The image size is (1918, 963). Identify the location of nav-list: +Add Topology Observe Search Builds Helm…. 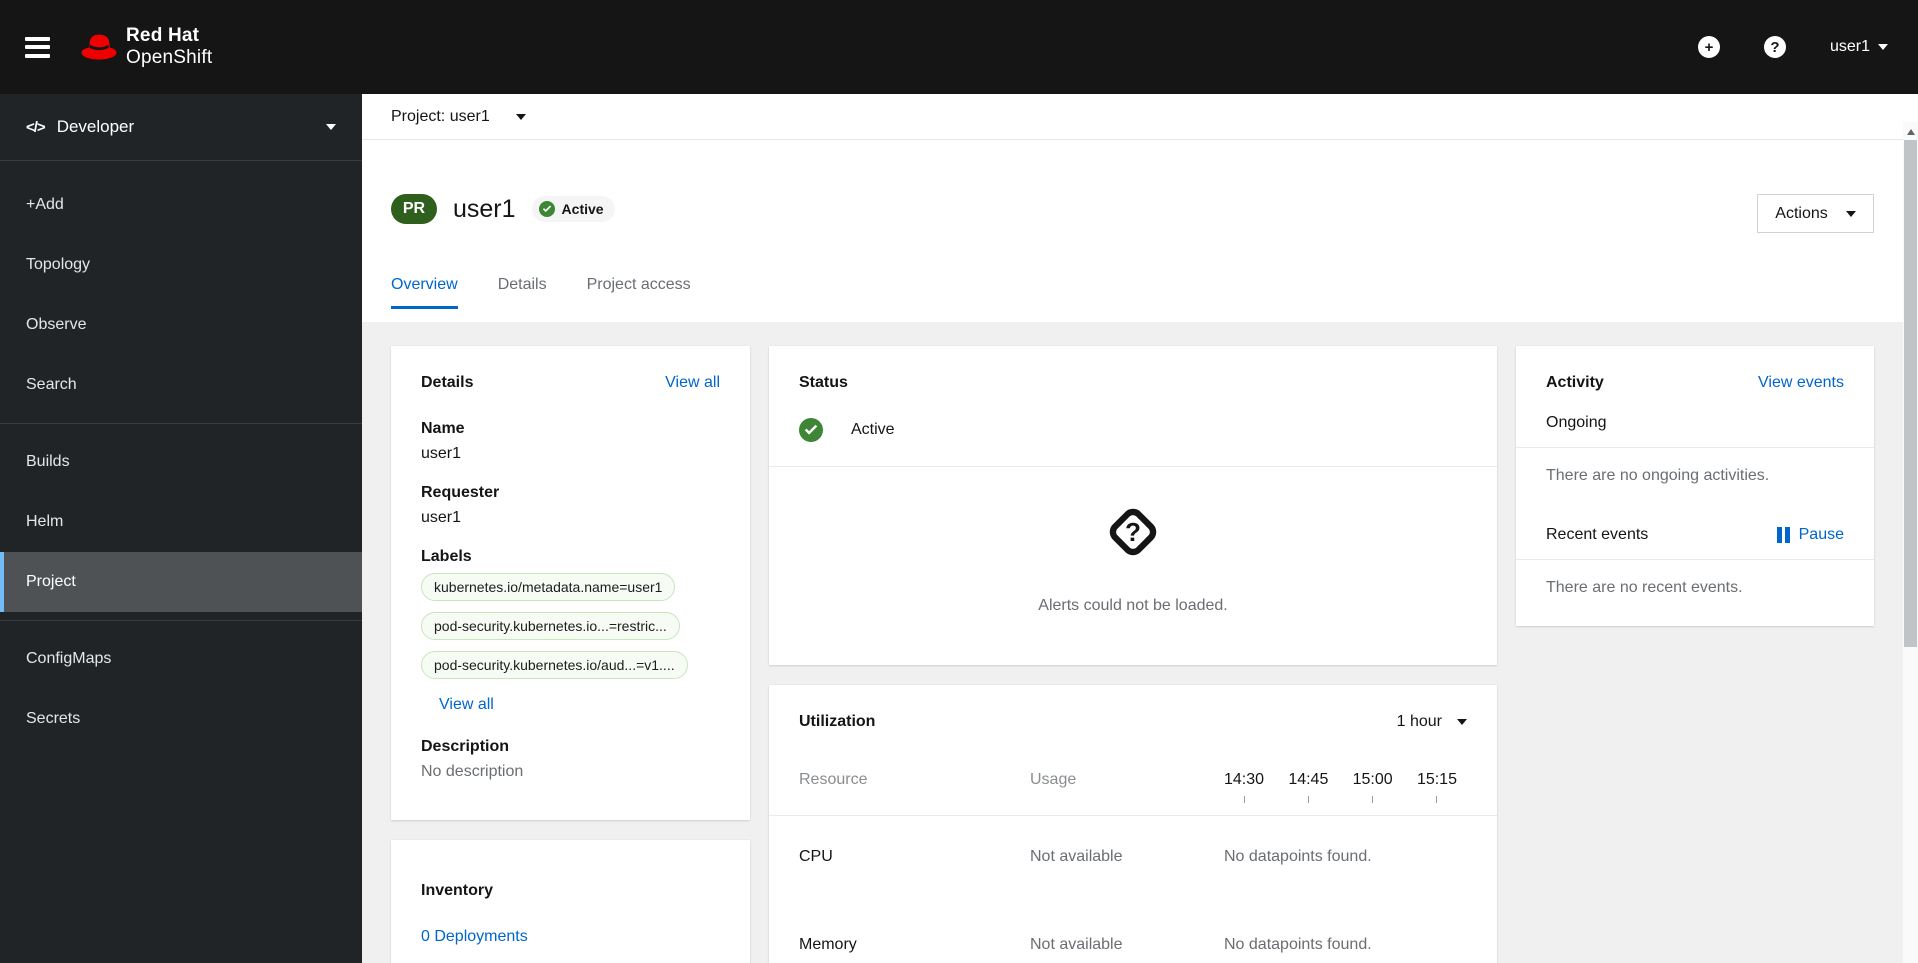
(181, 455).